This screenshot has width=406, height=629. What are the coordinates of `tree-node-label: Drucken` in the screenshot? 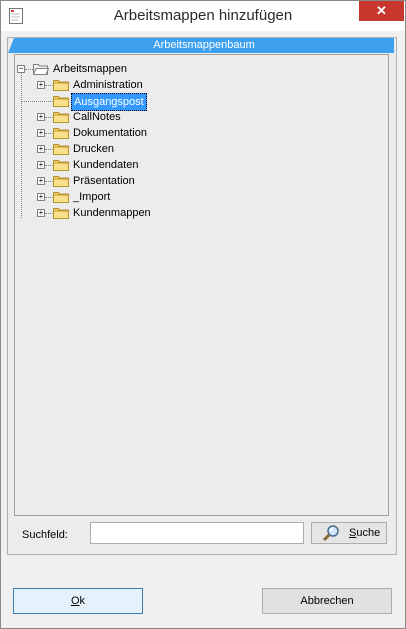 It's located at (93, 149).